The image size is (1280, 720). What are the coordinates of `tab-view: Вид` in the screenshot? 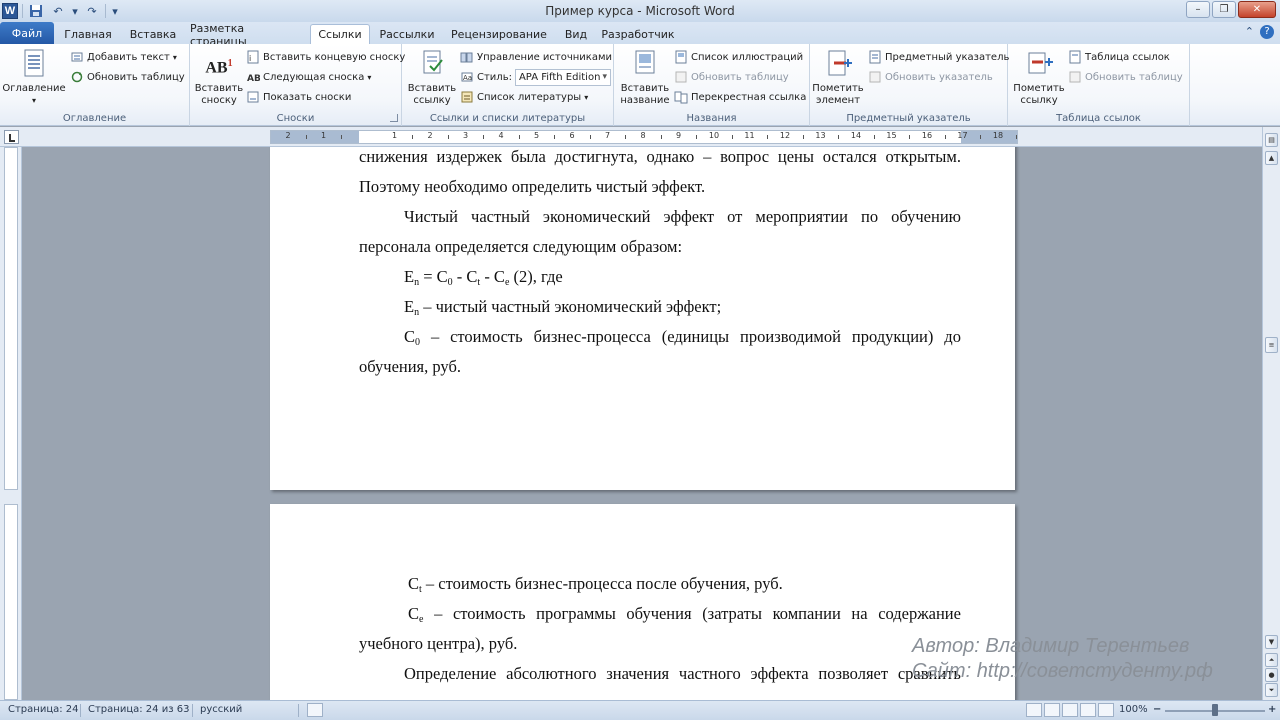 It's located at (576, 34).